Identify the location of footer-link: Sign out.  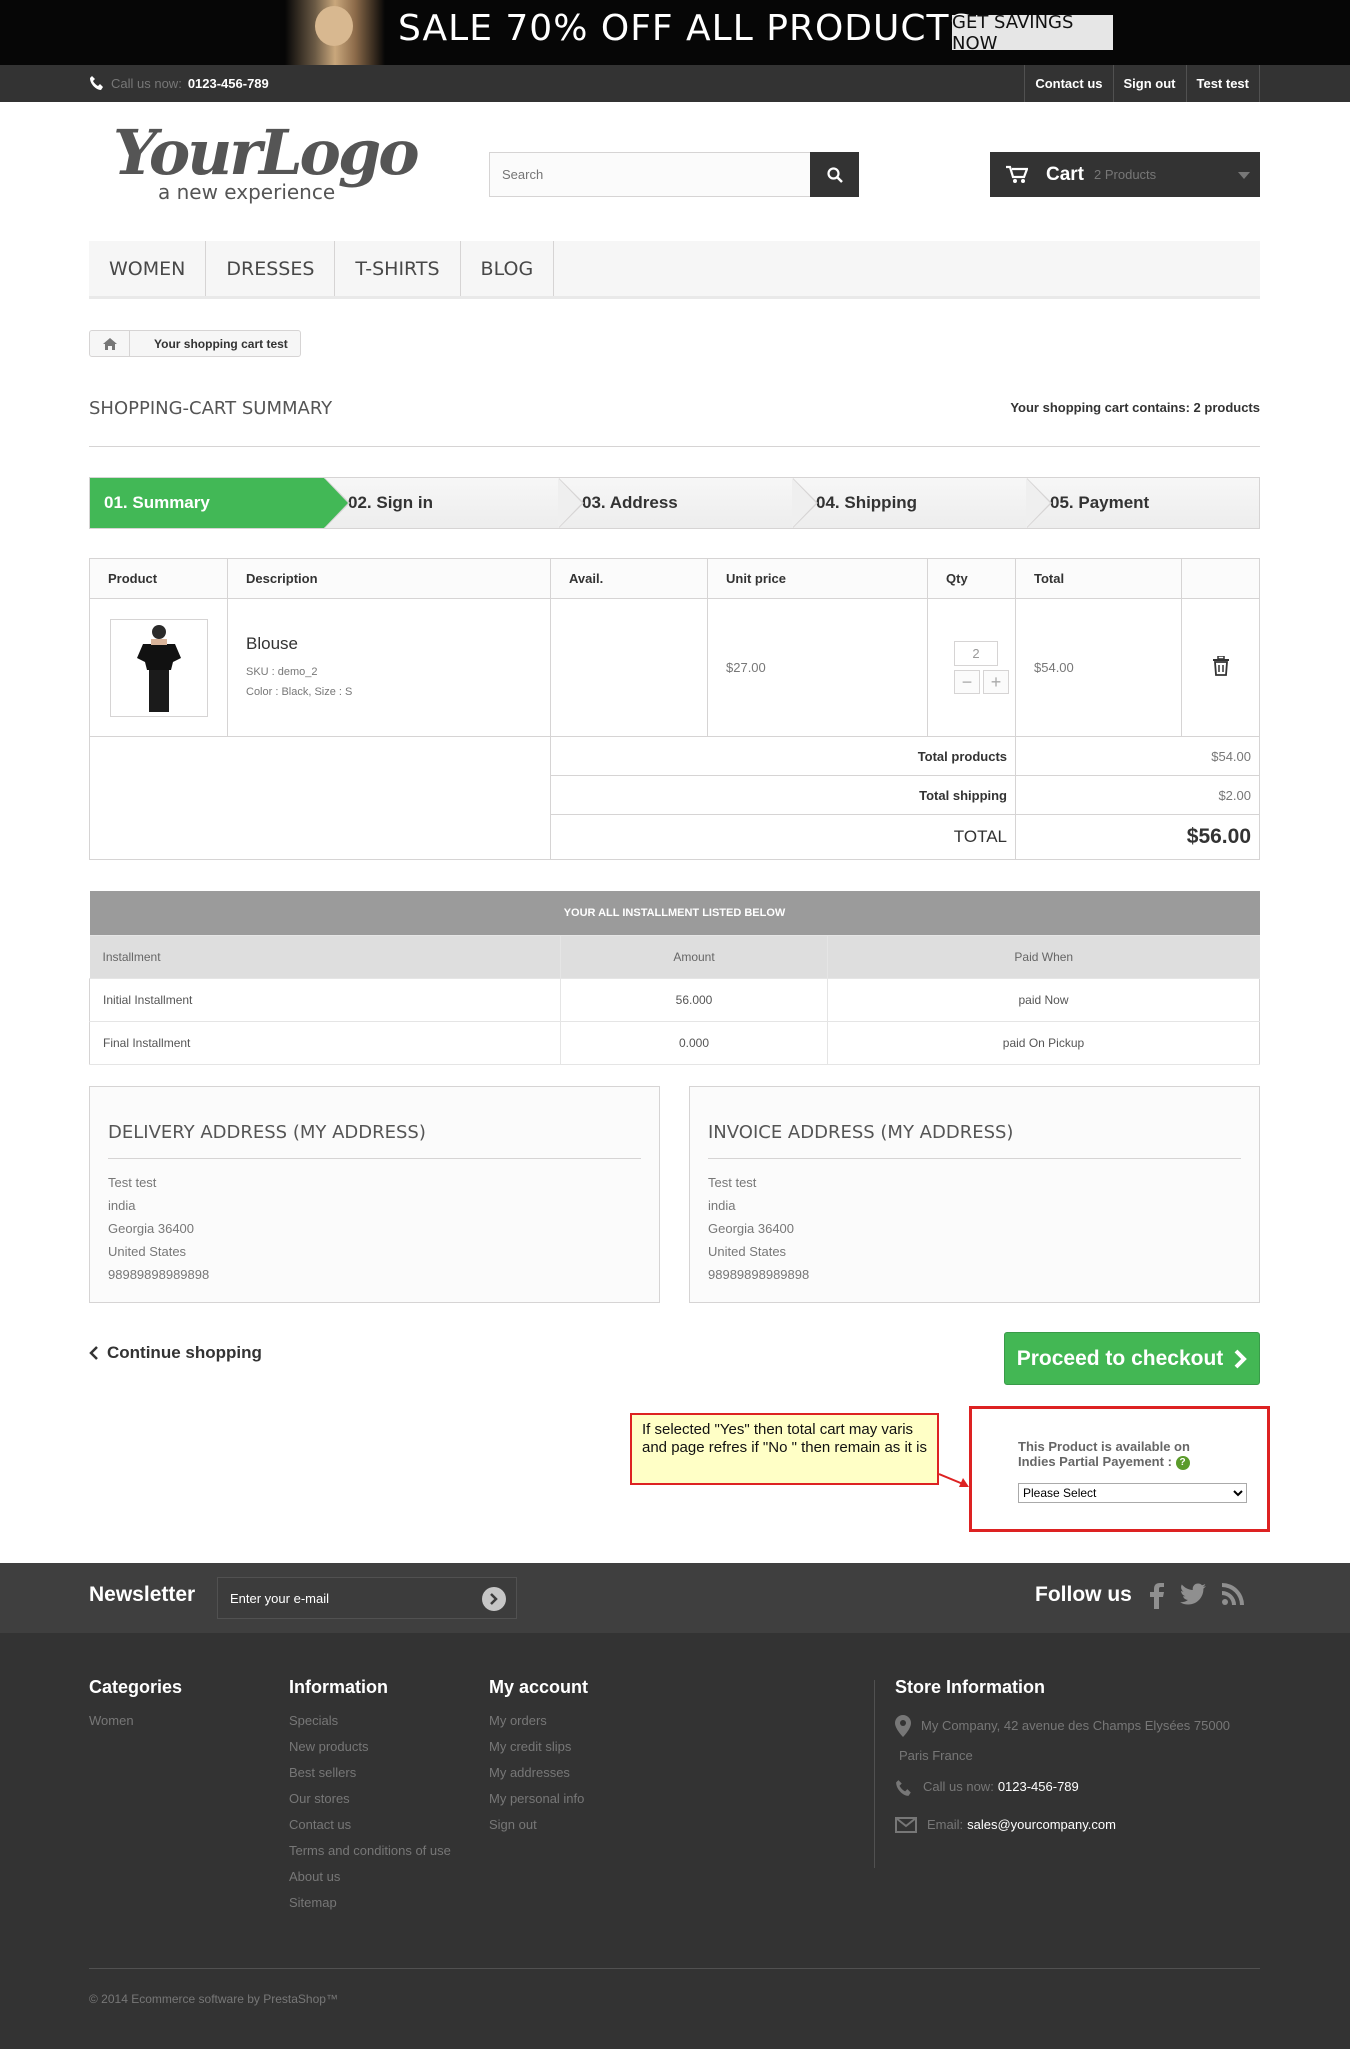
(538, 1825).